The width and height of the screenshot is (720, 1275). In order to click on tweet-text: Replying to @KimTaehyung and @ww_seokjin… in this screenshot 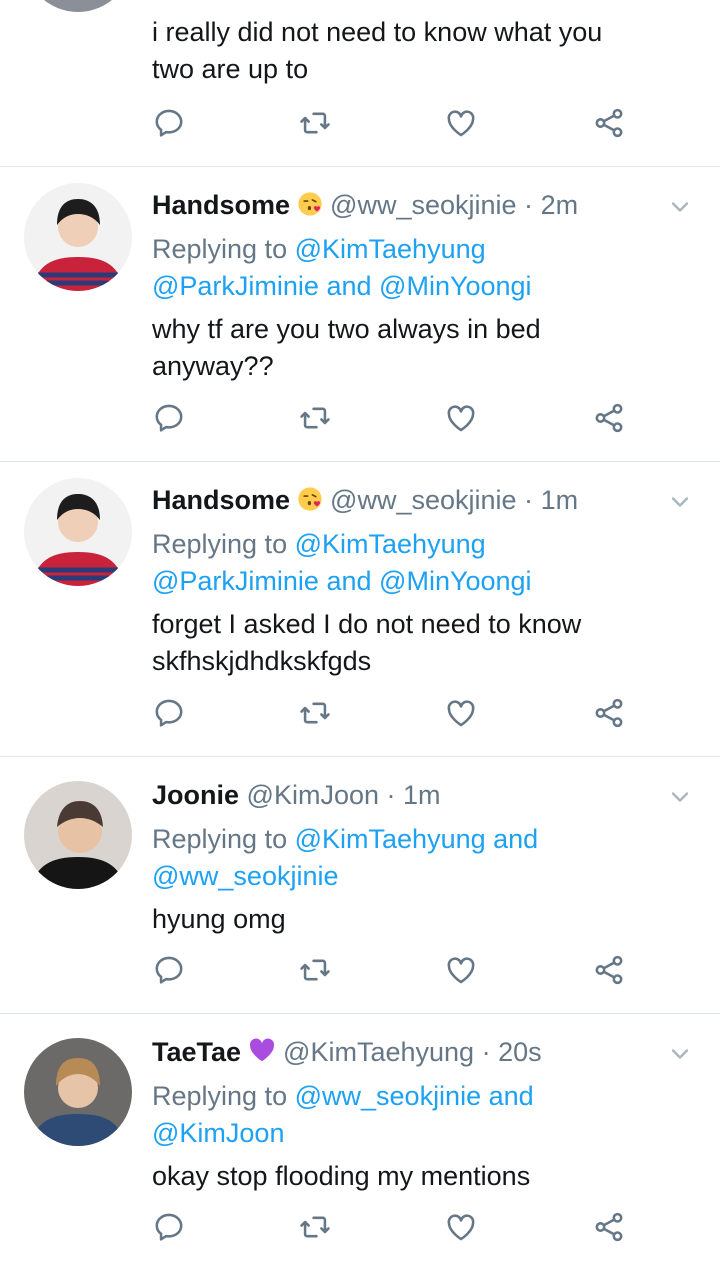, I will do `click(422, 879)`.